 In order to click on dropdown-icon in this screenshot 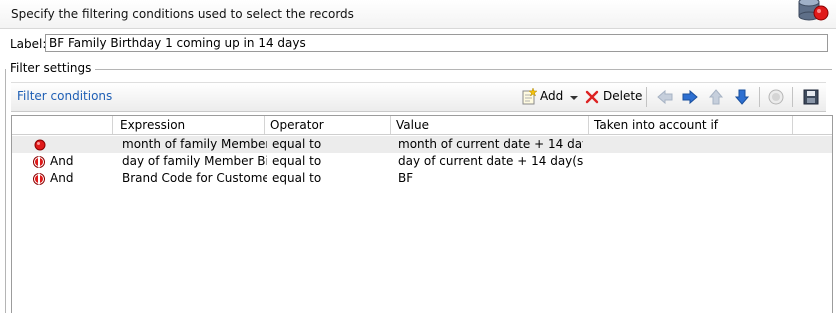, I will do `click(574, 97)`.